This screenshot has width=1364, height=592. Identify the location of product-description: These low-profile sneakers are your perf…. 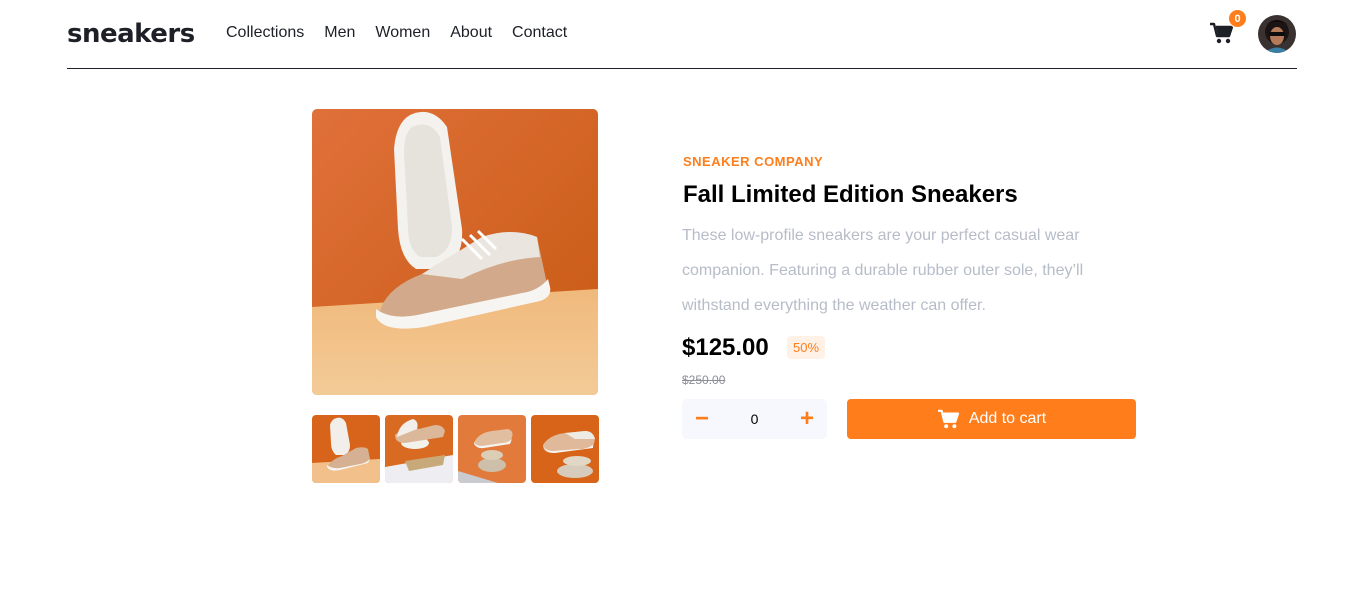
(883, 270).